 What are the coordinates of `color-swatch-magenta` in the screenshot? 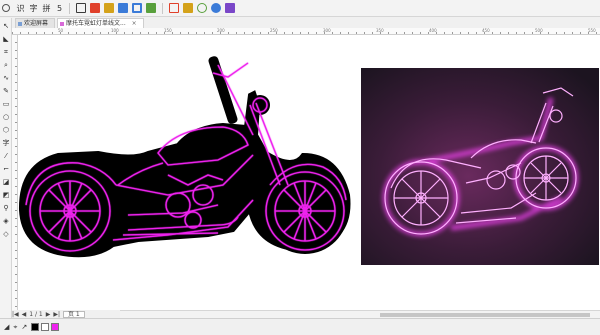 It's located at (55, 327).